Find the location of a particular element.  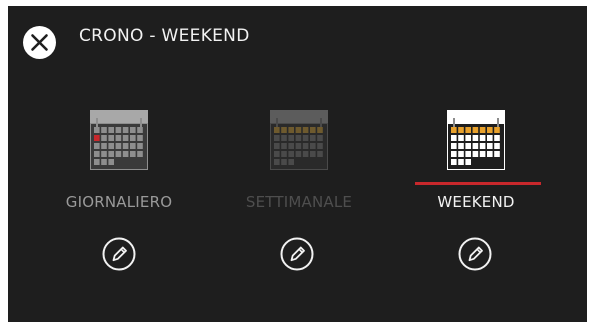

edit-daily-button is located at coordinates (119, 254).